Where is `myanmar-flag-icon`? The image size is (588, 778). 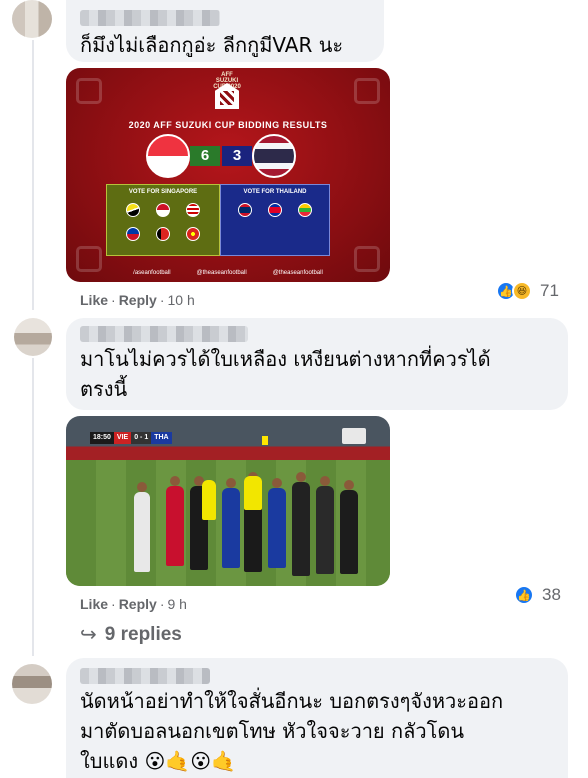
myanmar-flag-icon is located at coordinates (305, 210).